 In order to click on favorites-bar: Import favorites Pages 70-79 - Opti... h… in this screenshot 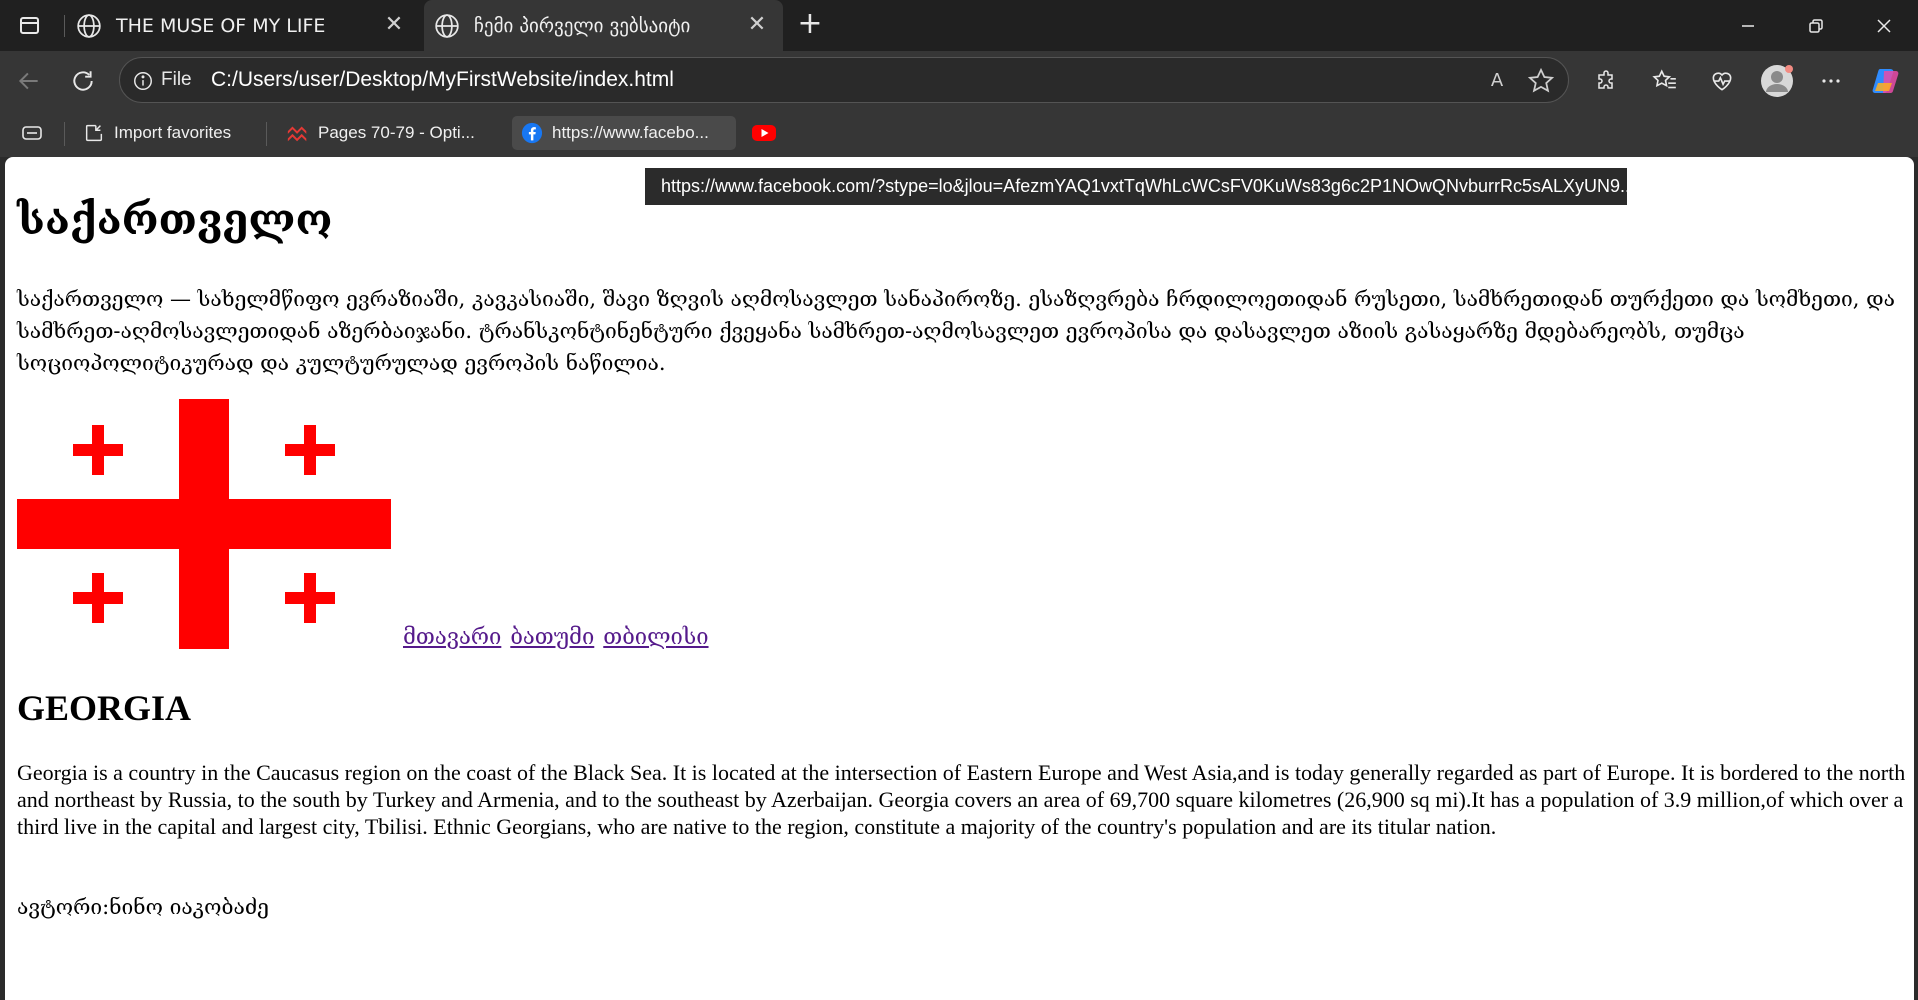, I will do `click(959, 133)`.